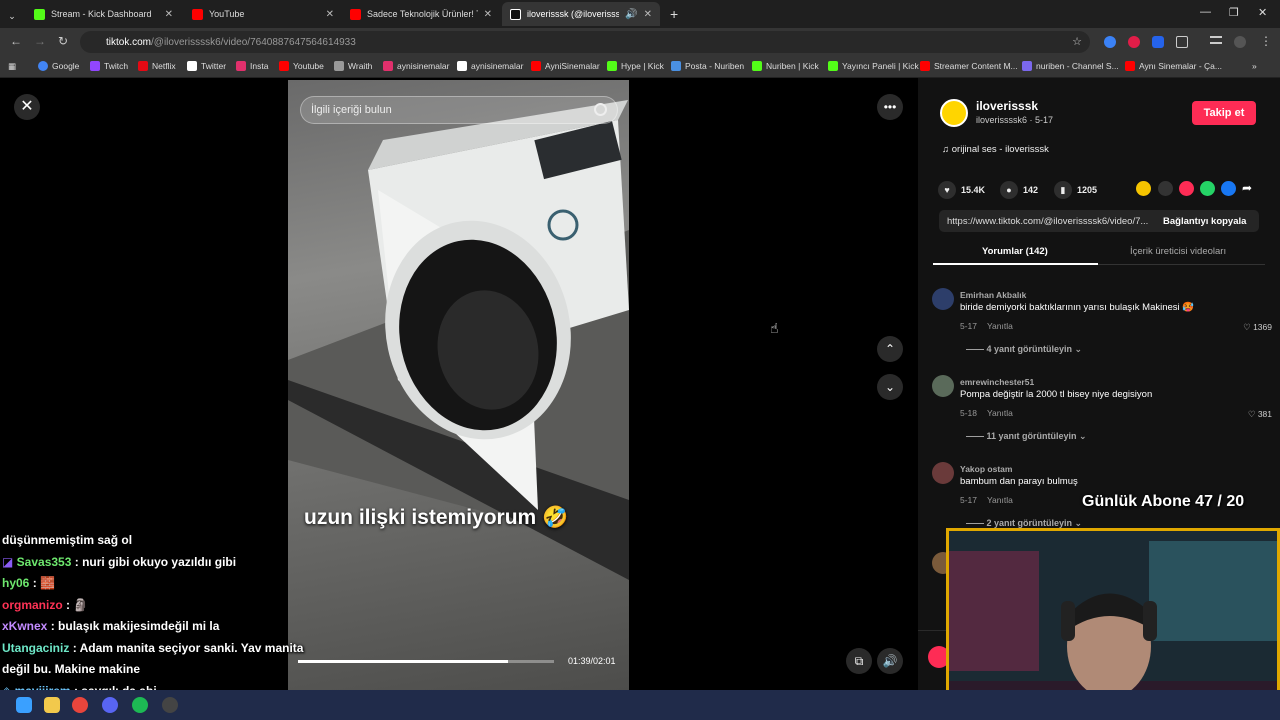 This screenshot has width=1280, height=720. I want to click on bookmark-netflix: Netflix, so click(157, 66).